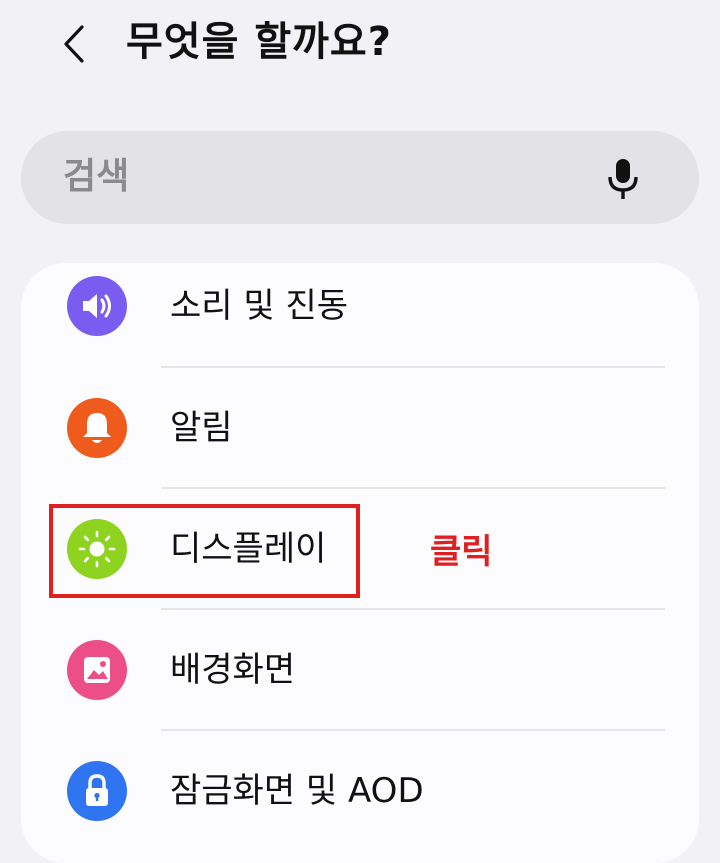 This screenshot has width=720, height=863. I want to click on sun-icon, so click(97, 549).